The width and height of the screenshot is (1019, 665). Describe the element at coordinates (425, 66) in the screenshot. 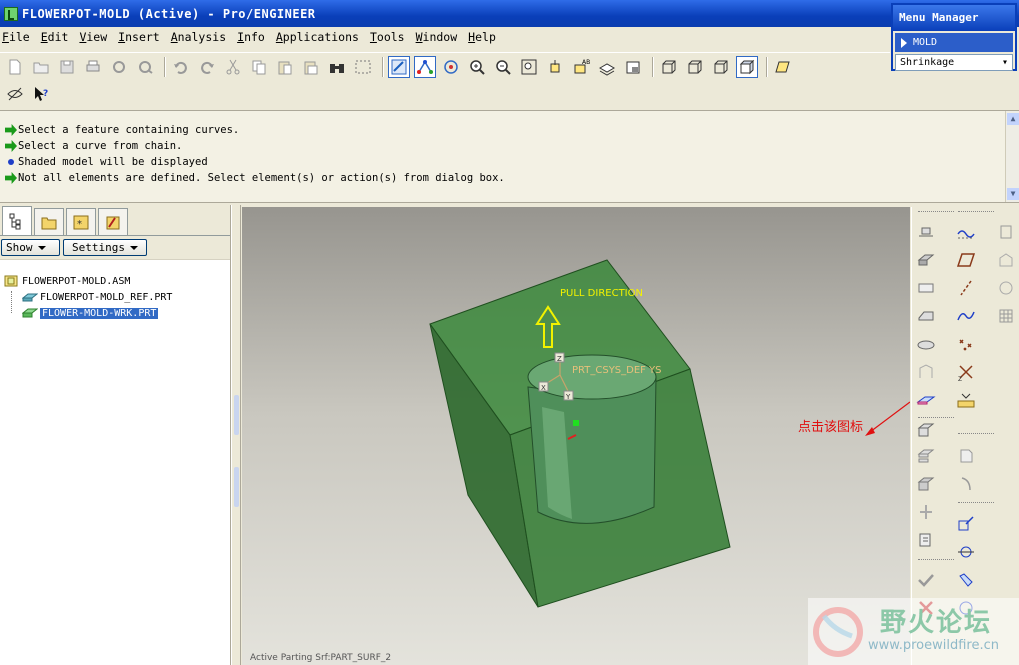

I see `spin-center-icon` at that location.